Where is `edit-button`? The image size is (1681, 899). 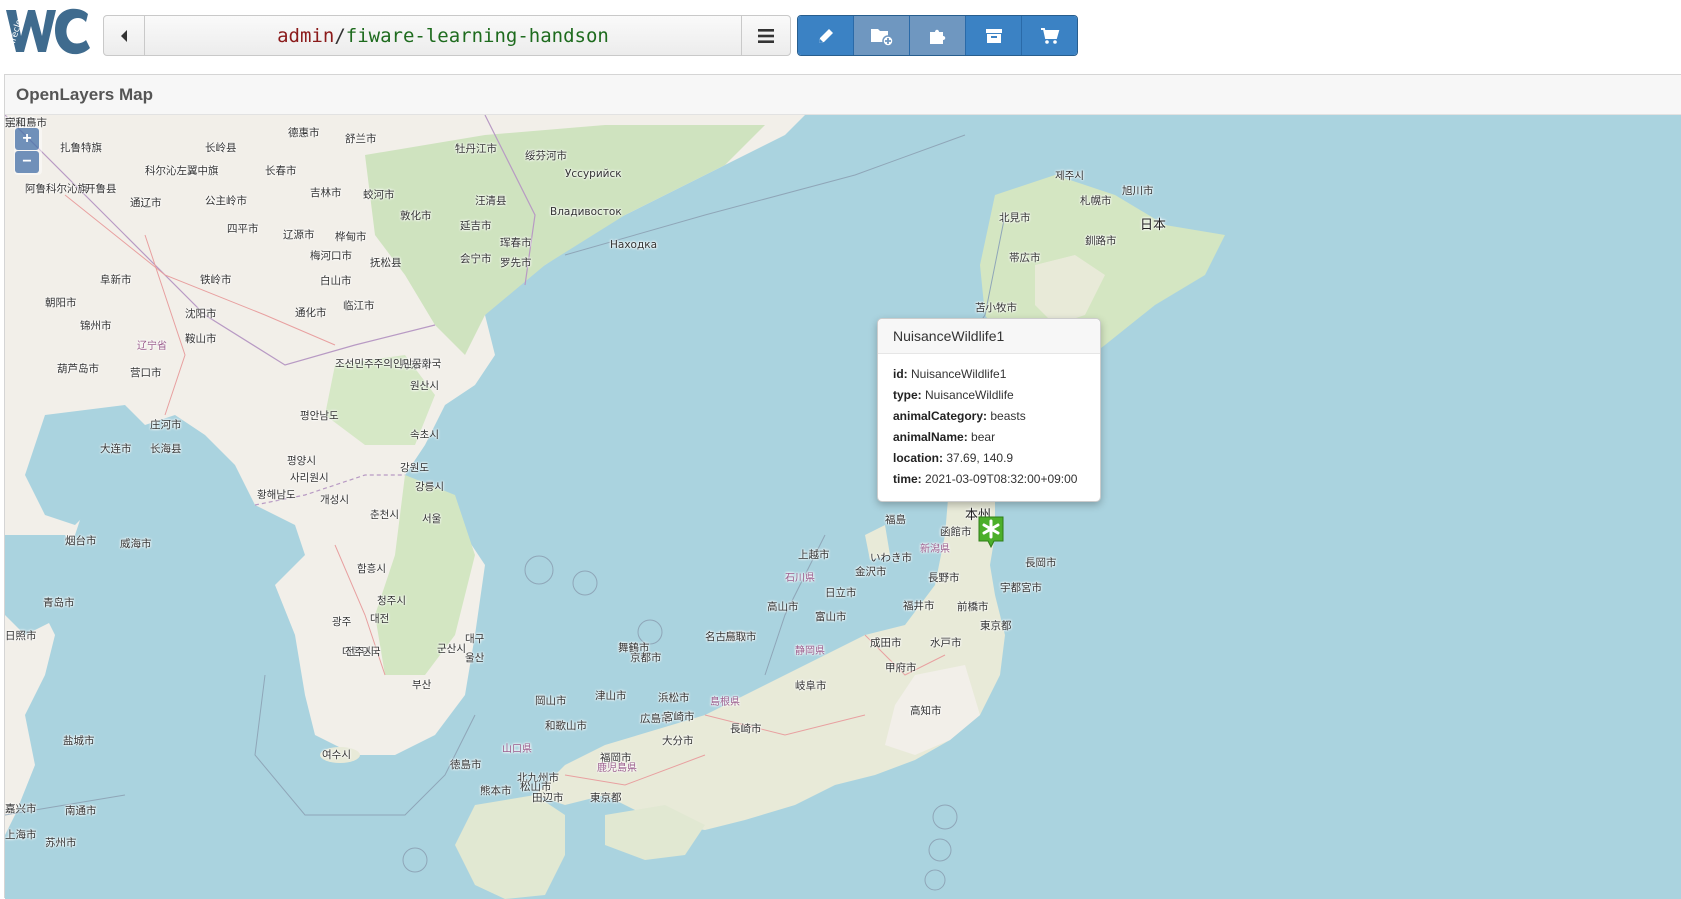
edit-button is located at coordinates (825, 35).